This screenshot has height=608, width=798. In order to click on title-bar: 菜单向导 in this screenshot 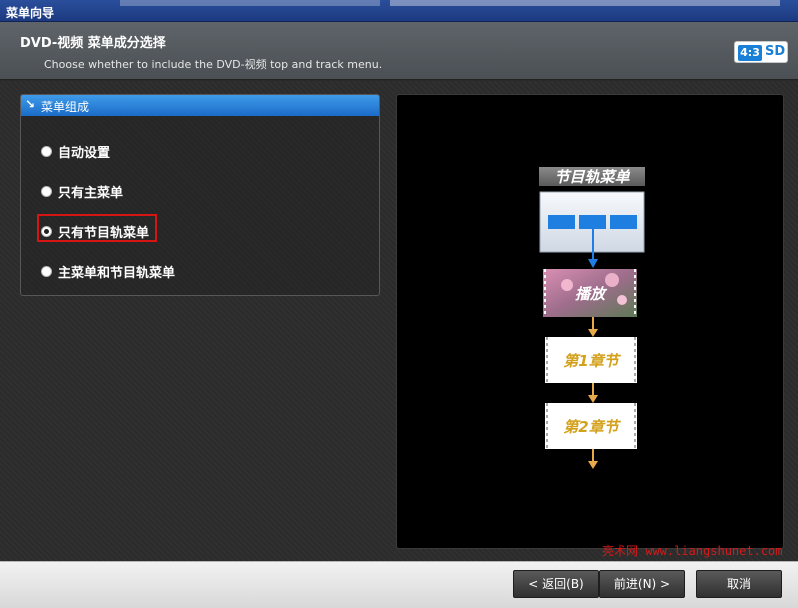, I will do `click(399, 11)`.